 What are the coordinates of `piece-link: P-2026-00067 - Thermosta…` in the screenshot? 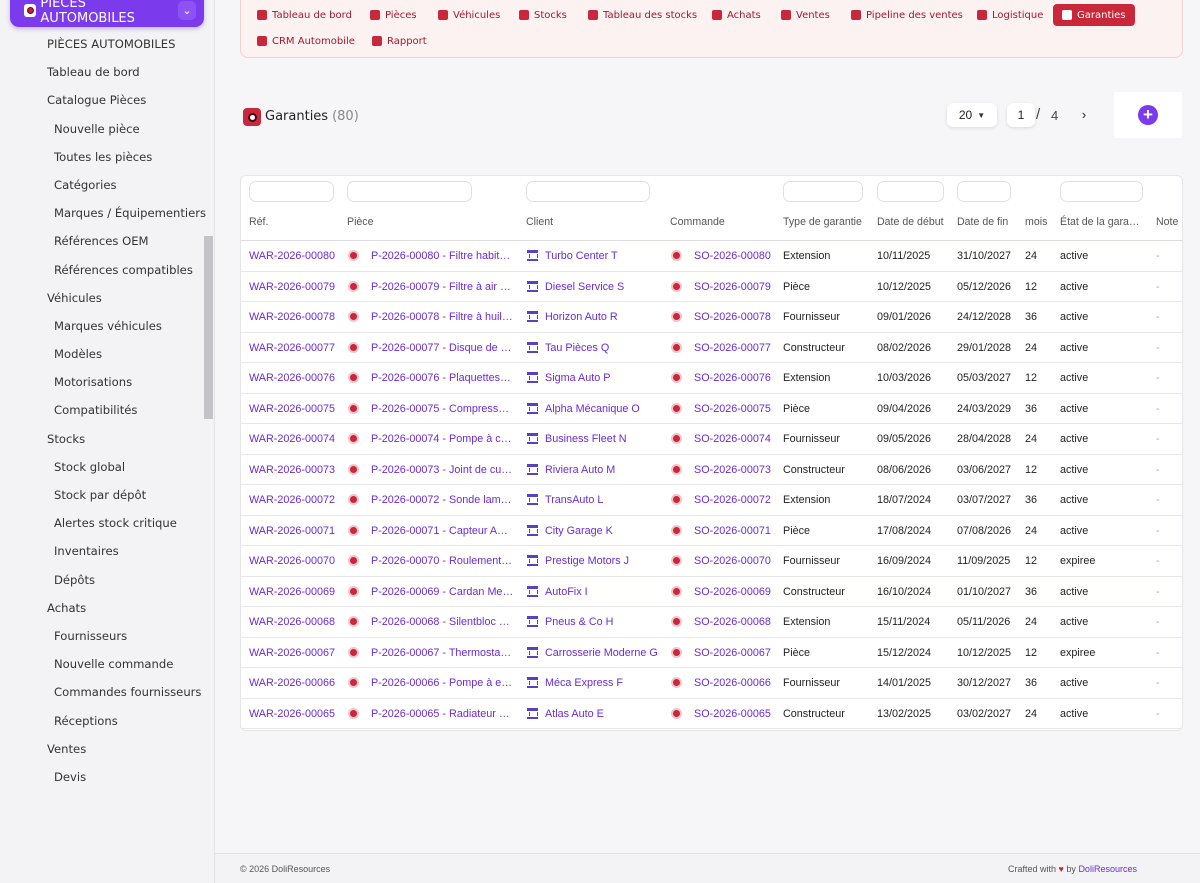 It's located at (443, 653).